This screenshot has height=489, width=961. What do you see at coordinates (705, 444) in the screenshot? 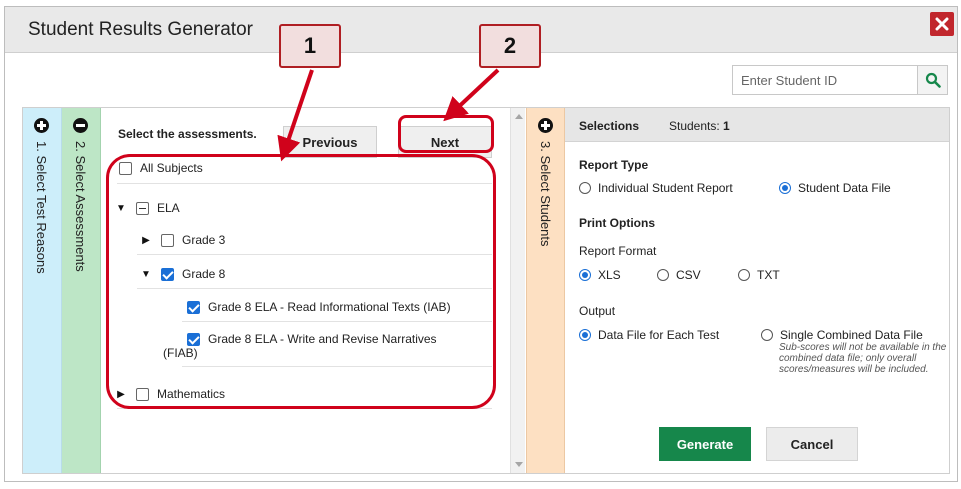
I see `generate-button: Generate` at bounding box center [705, 444].